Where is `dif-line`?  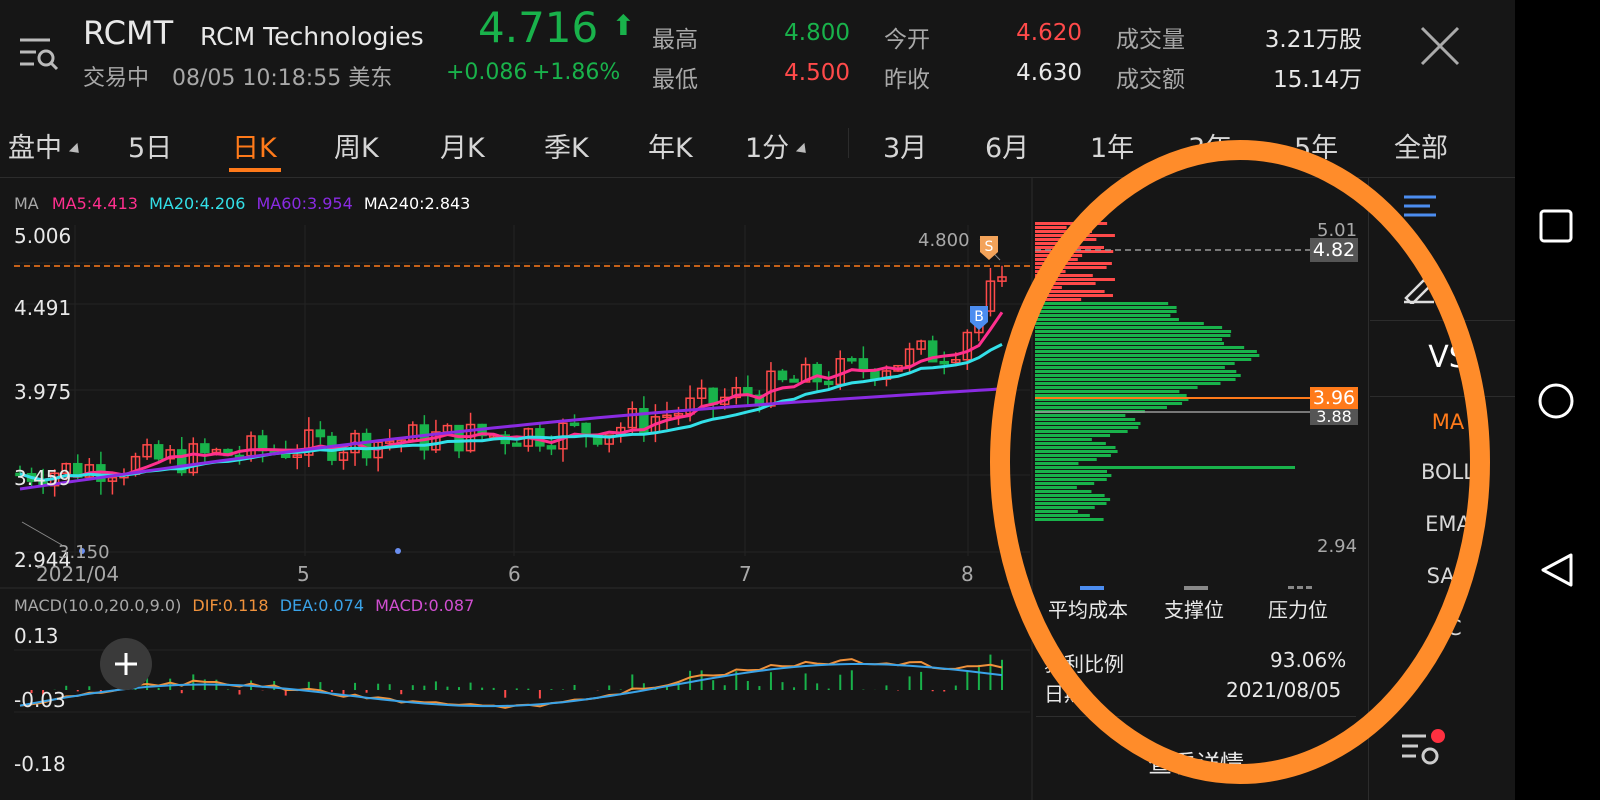 dif-line is located at coordinates (511, 683).